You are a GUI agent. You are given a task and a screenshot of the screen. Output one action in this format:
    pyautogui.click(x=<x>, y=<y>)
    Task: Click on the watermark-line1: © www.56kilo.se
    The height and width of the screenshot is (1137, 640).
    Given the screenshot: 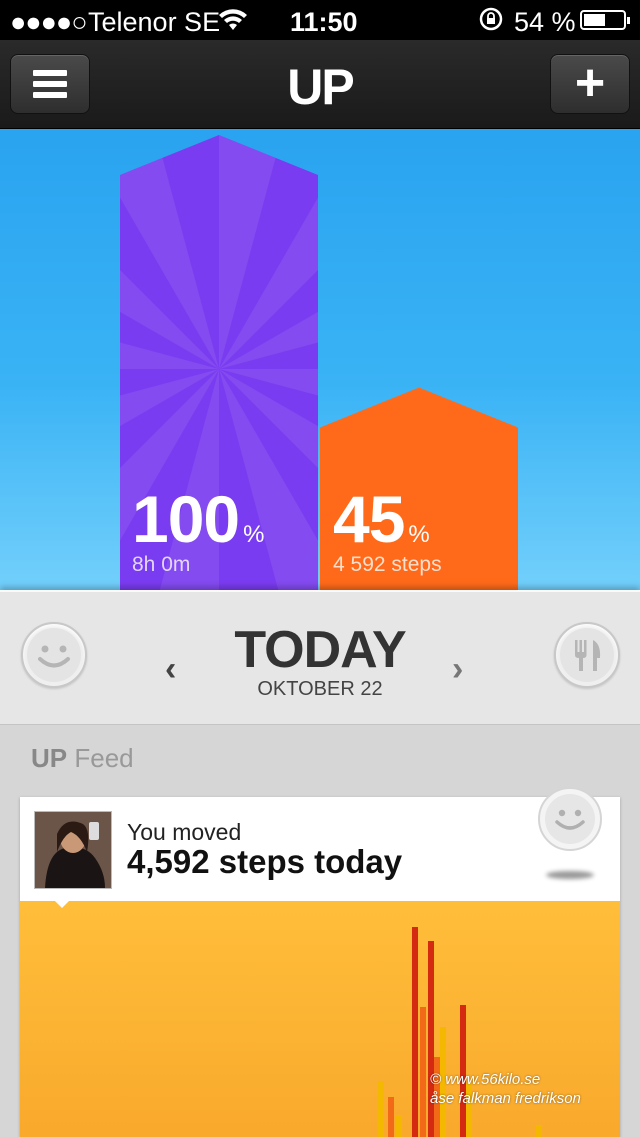 What is the action you would take?
    pyautogui.click(x=485, y=1079)
    